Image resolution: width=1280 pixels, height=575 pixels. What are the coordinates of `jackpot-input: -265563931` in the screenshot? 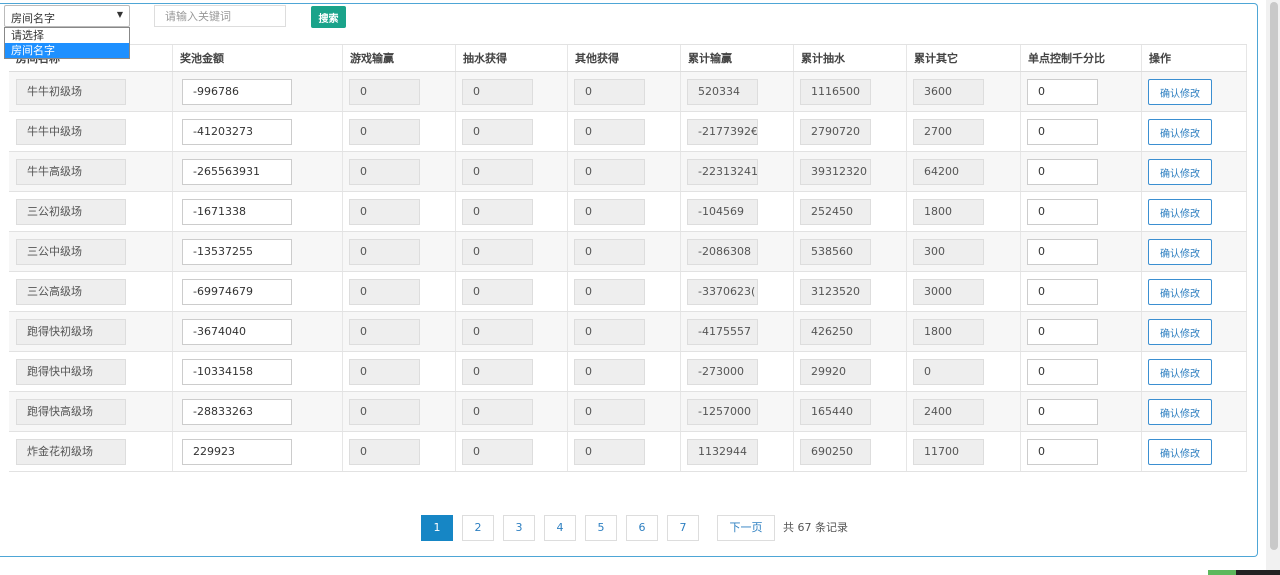 It's located at (237, 172).